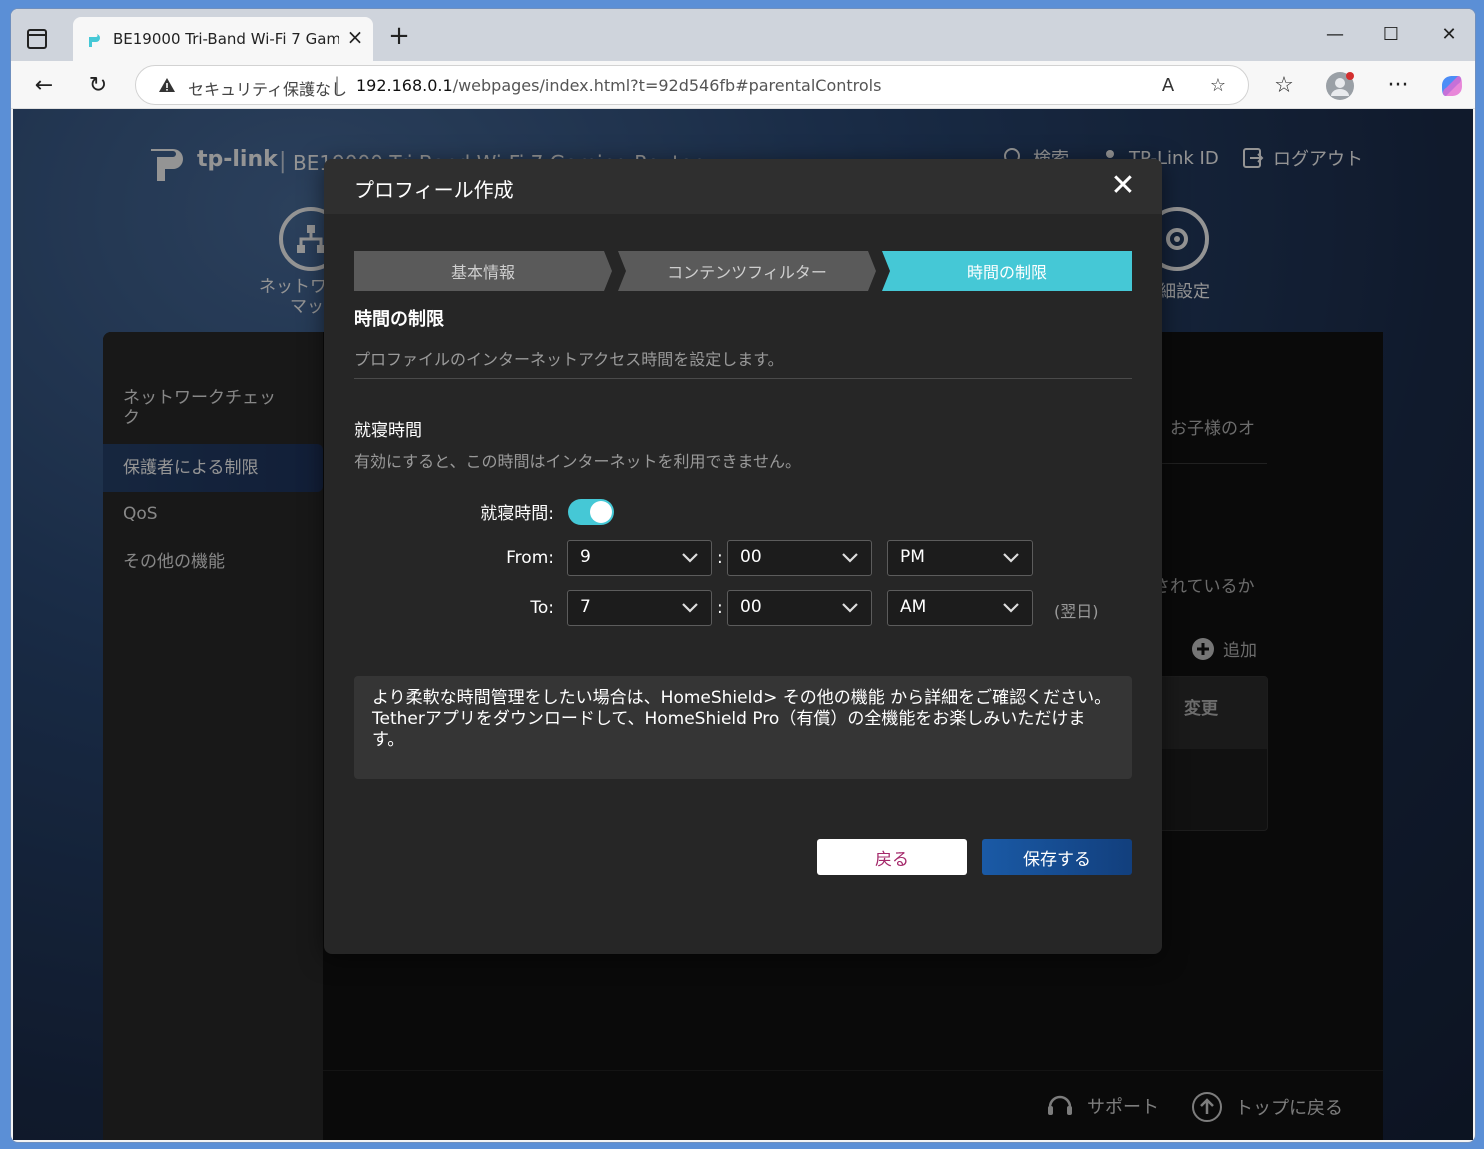 This screenshot has width=1484, height=1149. Describe the element at coordinates (743, 186) in the screenshot. I see `modal-header: プロフィール作成 ✕` at that location.